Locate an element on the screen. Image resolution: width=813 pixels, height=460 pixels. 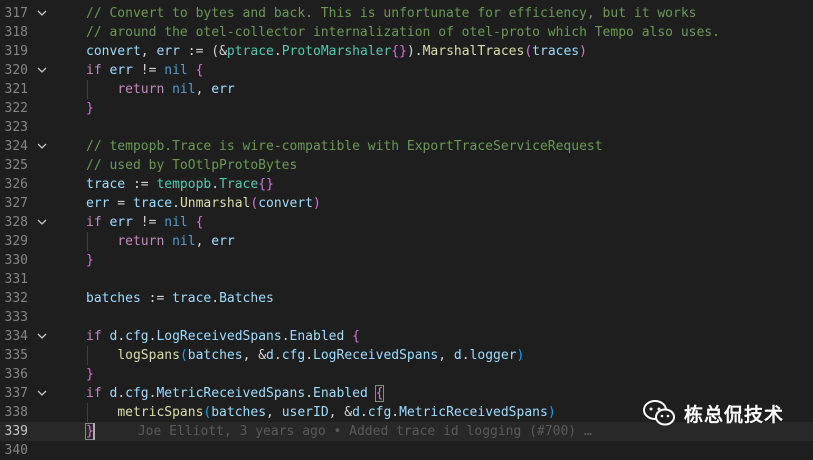
code-text: err = trace.Unmarshal(convert) is located at coordinates (203, 203).